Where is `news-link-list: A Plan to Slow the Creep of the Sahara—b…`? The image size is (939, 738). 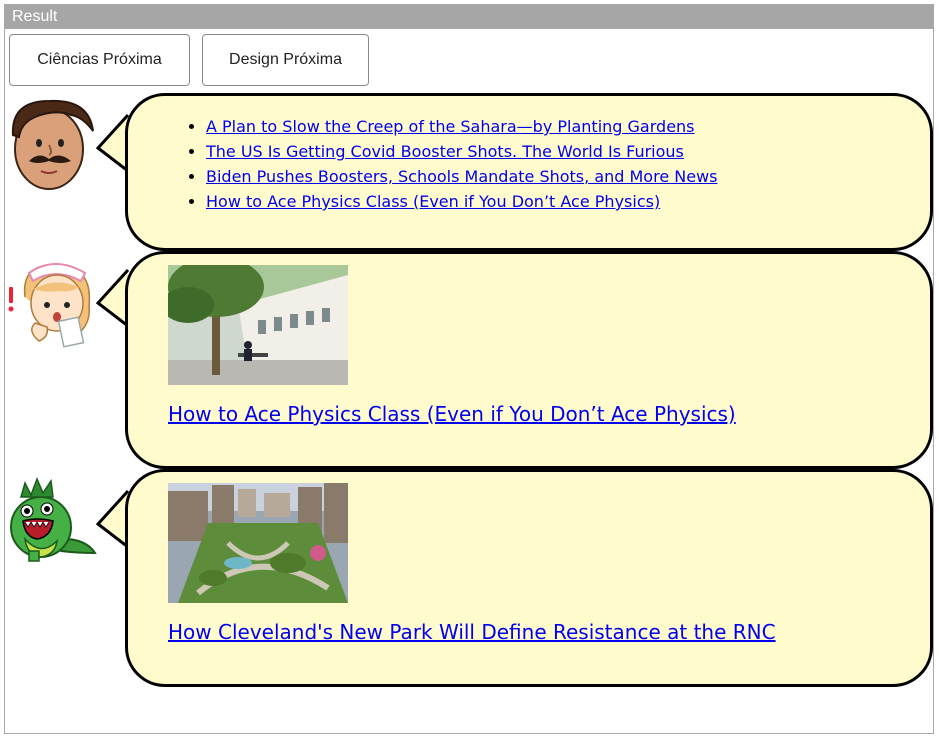
news-link-list: A Plan to Slow the Creep of the Sahara—b… is located at coordinates (442, 164).